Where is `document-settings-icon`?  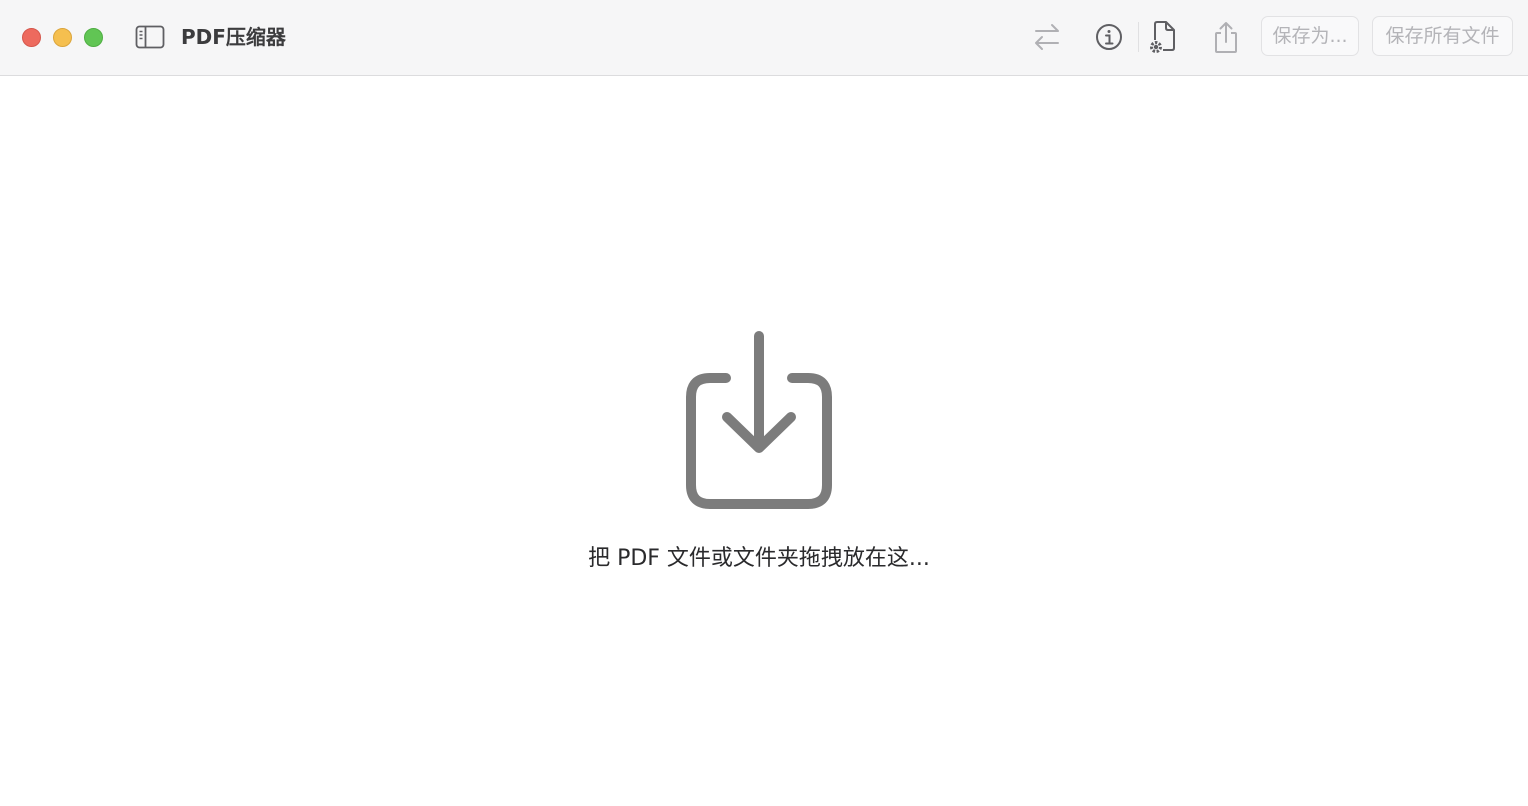 document-settings-icon is located at coordinates (1162, 37).